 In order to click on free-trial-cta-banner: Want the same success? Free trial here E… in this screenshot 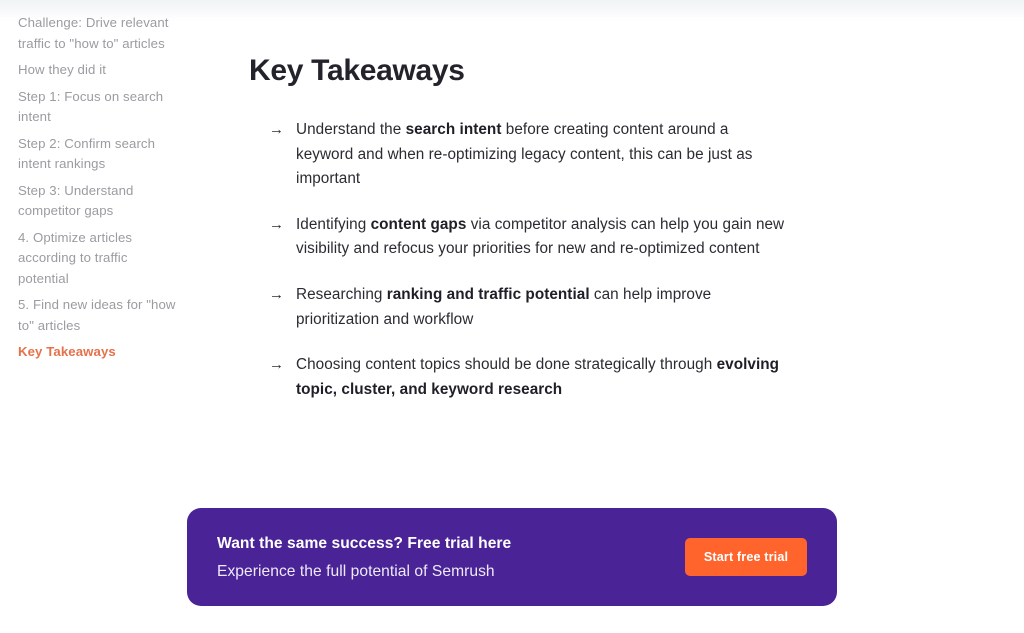, I will do `click(512, 557)`.